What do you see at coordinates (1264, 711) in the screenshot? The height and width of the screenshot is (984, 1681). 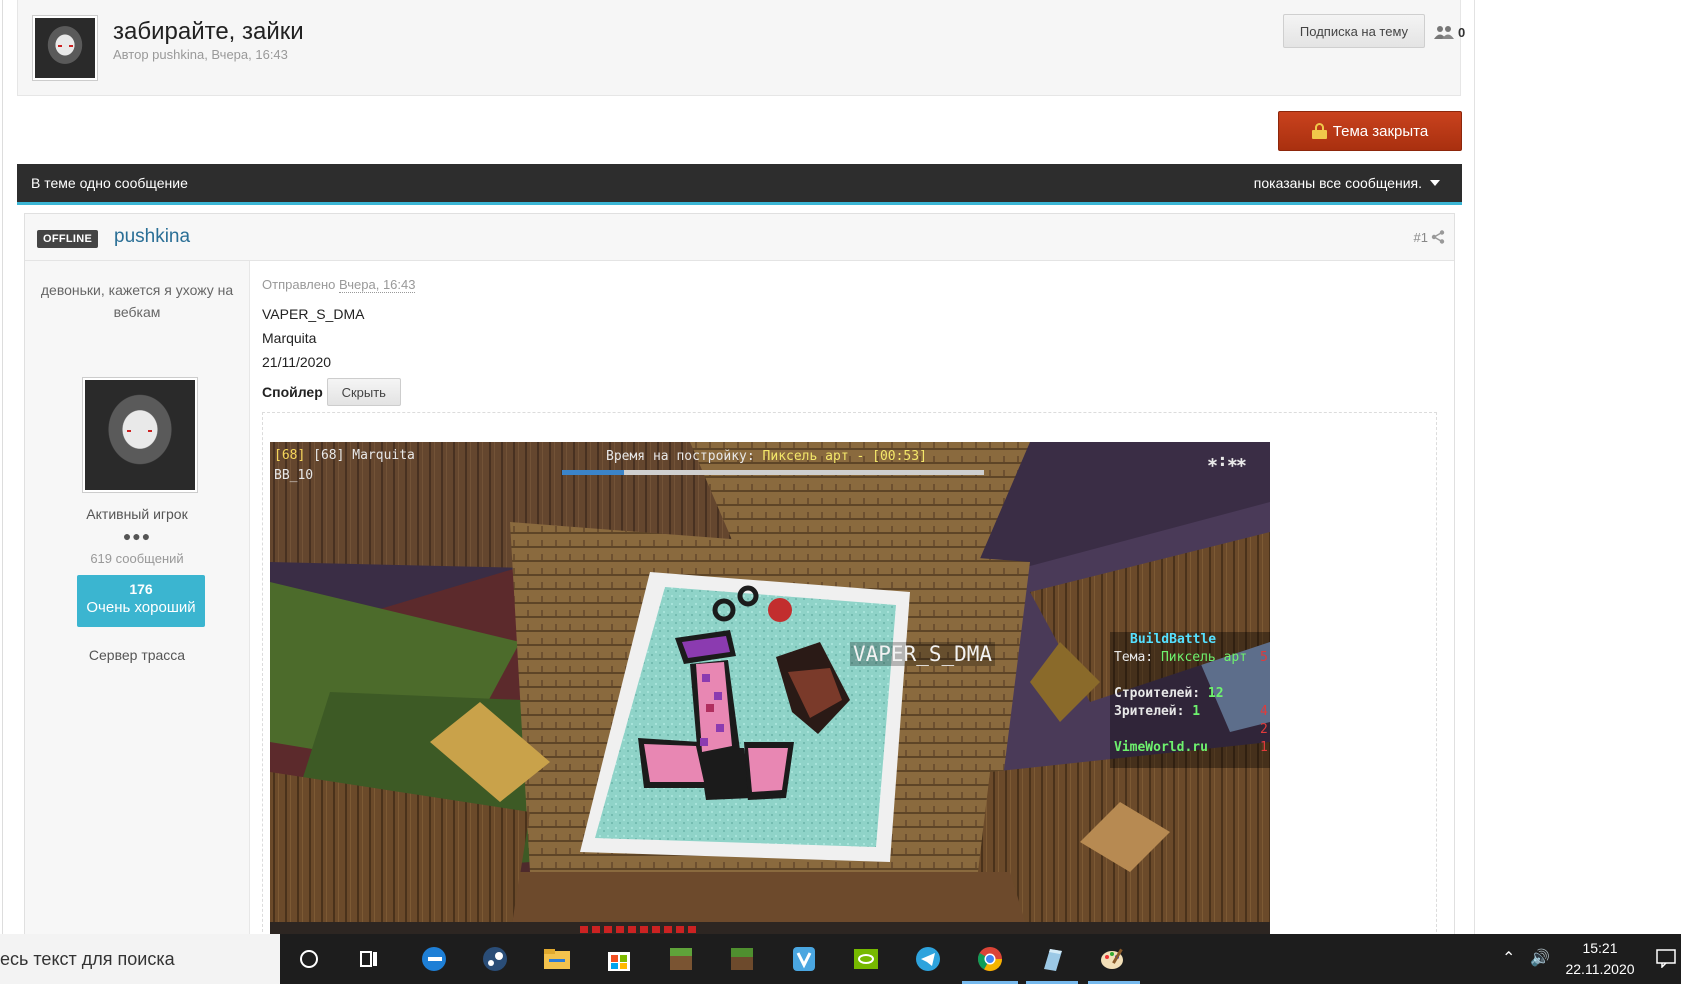 I see `sb-num: 4` at bounding box center [1264, 711].